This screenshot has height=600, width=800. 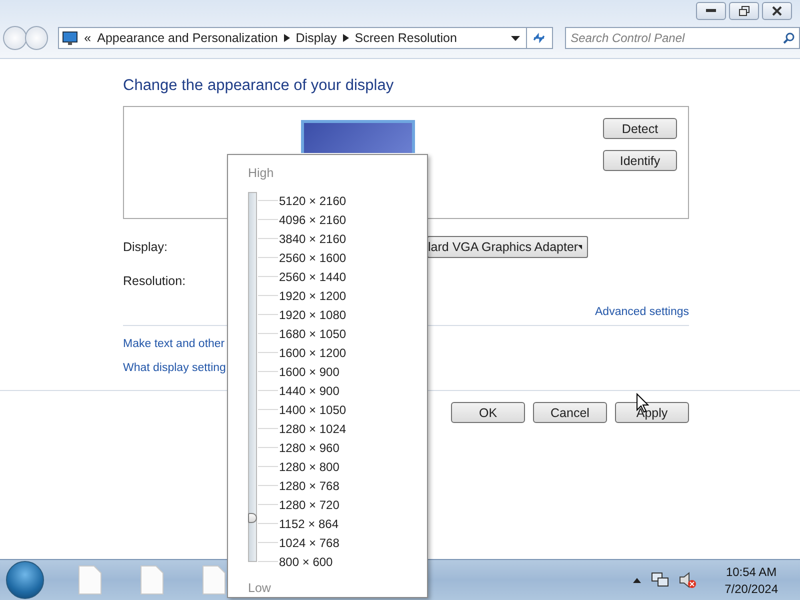 What do you see at coordinates (788, 38) in the screenshot?
I see `search-icon` at bounding box center [788, 38].